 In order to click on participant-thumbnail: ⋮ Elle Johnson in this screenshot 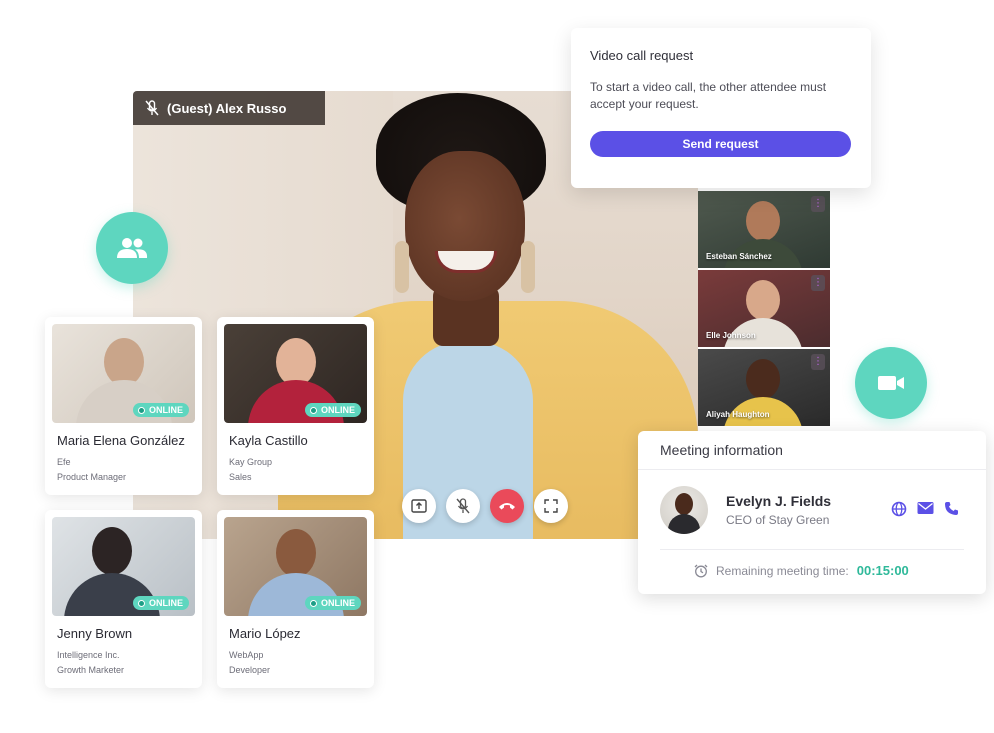, I will do `click(764, 308)`.